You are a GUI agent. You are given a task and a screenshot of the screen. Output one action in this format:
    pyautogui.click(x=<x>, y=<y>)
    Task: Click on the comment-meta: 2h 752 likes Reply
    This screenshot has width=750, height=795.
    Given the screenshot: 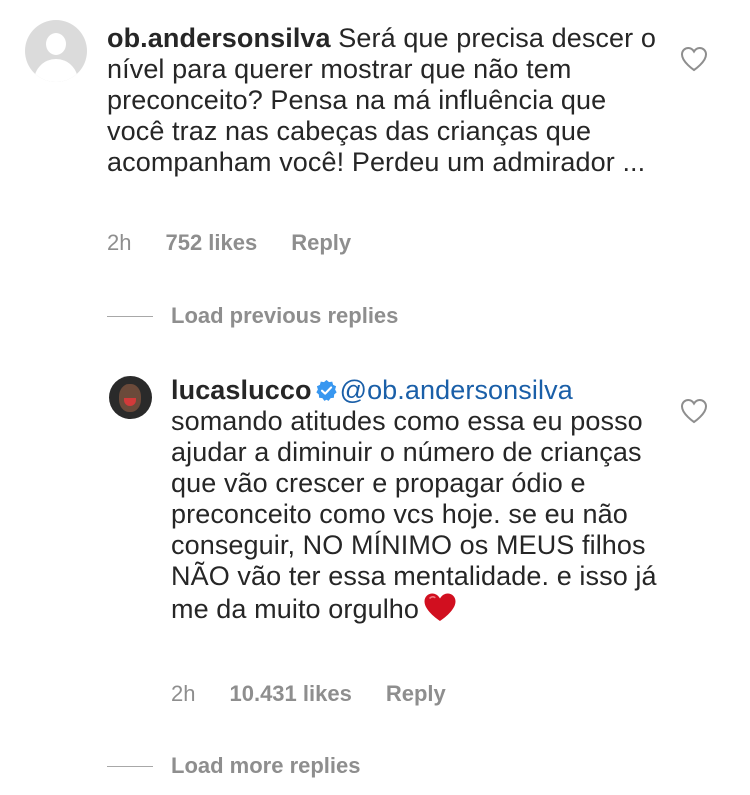 What is the action you would take?
    pyautogui.click(x=229, y=243)
    